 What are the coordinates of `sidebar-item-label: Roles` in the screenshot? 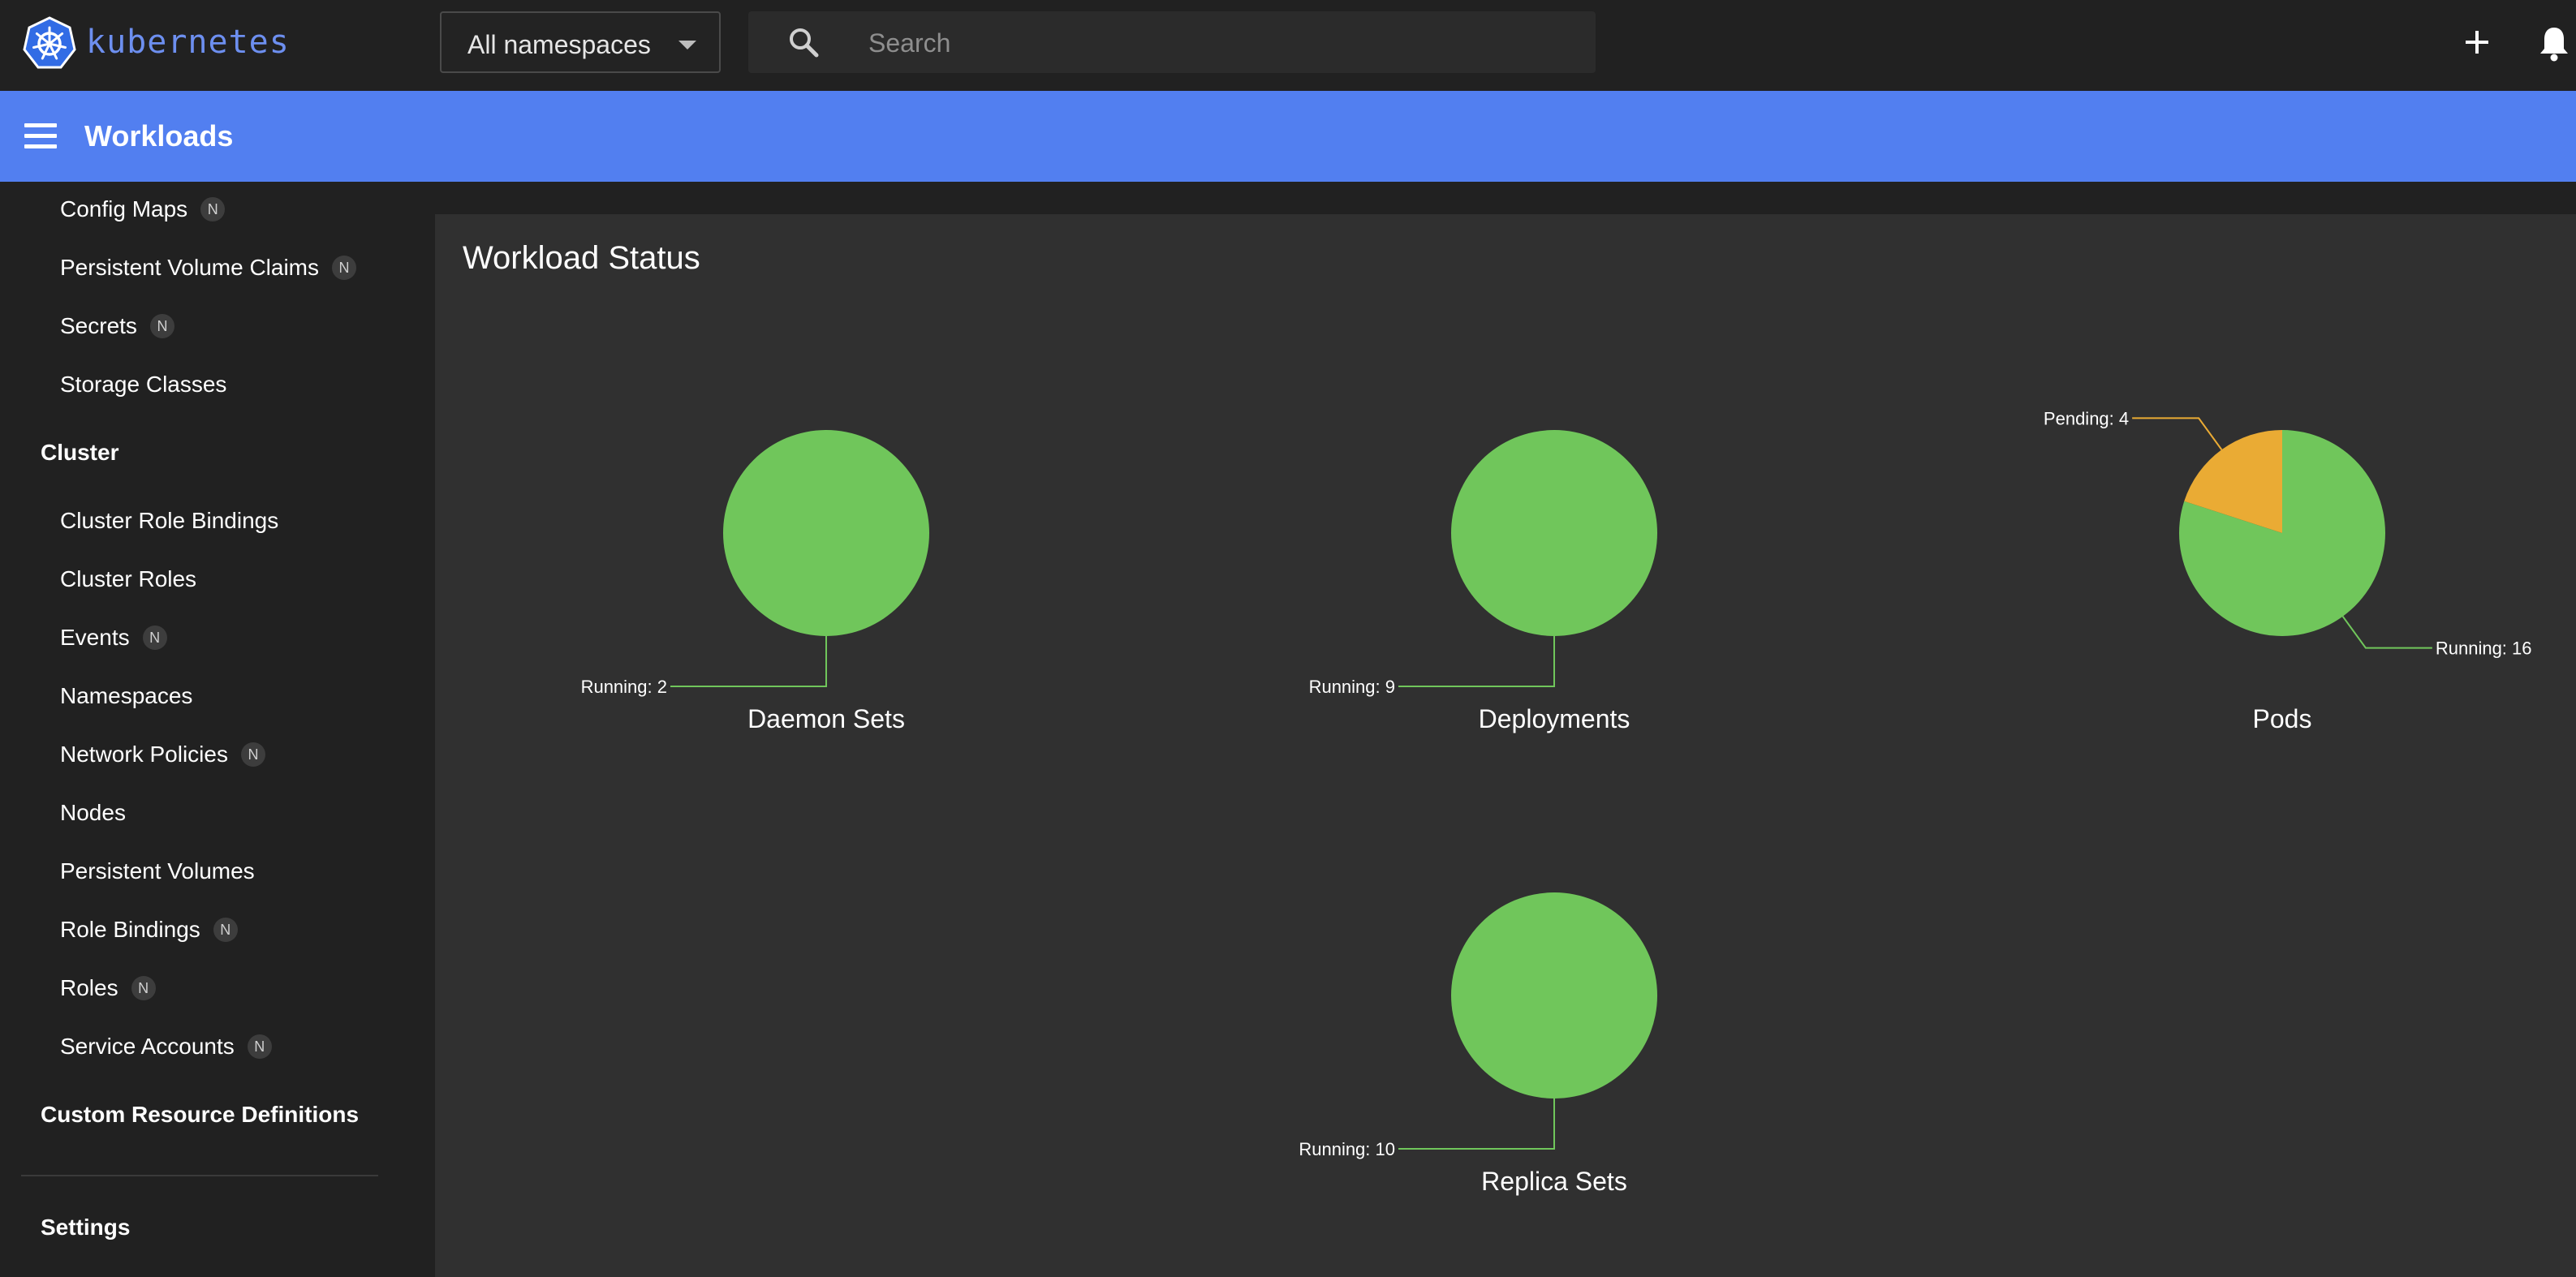 It's located at (89, 988).